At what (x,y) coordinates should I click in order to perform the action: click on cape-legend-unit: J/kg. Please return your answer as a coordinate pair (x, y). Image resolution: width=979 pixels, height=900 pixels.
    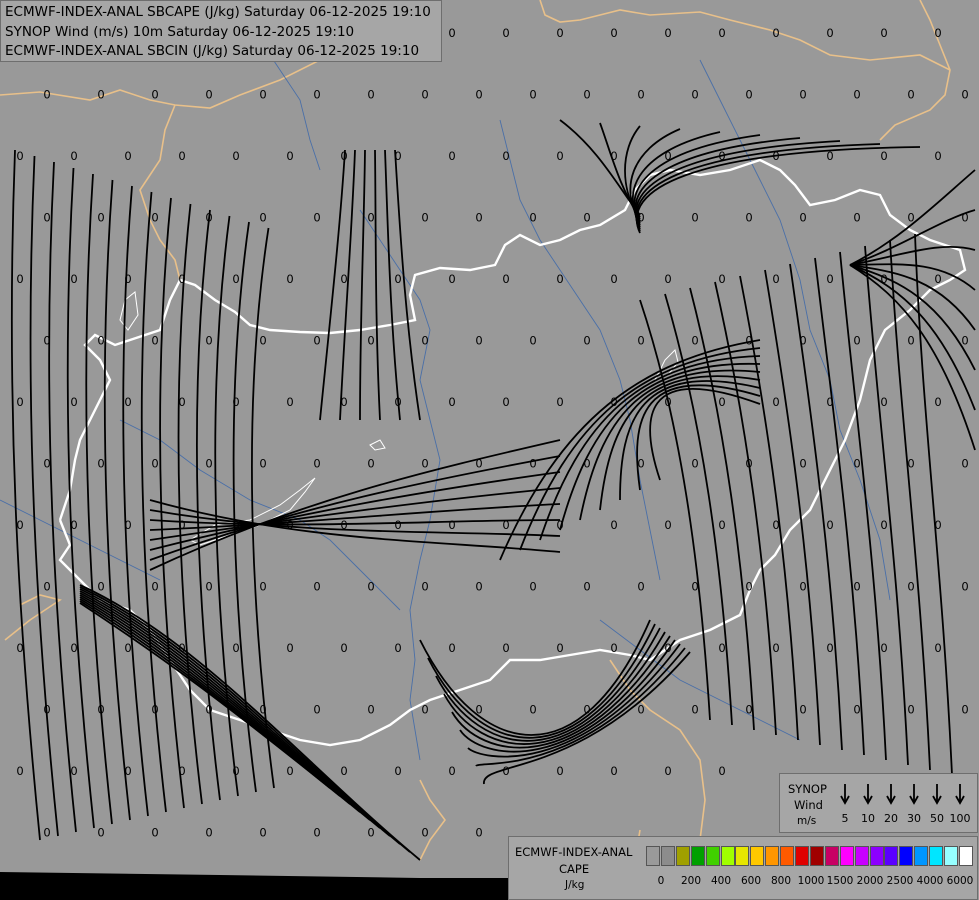
    Looking at the image, I should click on (575, 885).